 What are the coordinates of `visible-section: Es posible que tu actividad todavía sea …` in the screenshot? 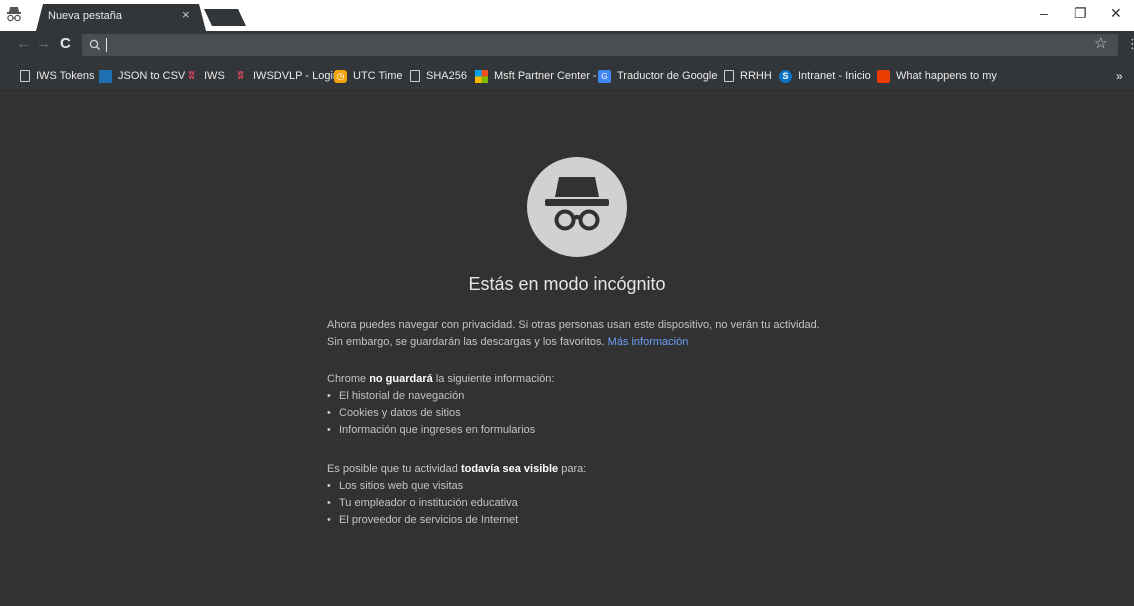 It's located at (577, 495).